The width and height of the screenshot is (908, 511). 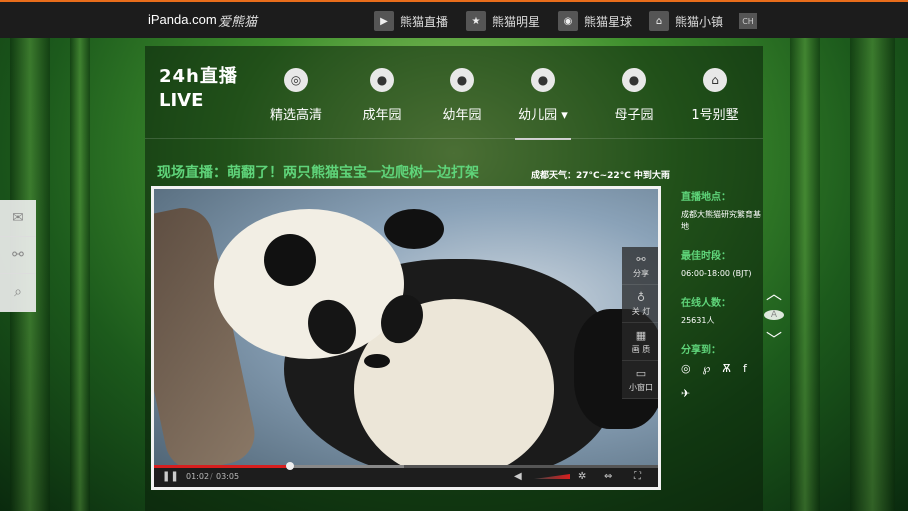 What do you see at coordinates (382, 80) in the screenshot?
I see `panda-adult-icon: ●` at bounding box center [382, 80].